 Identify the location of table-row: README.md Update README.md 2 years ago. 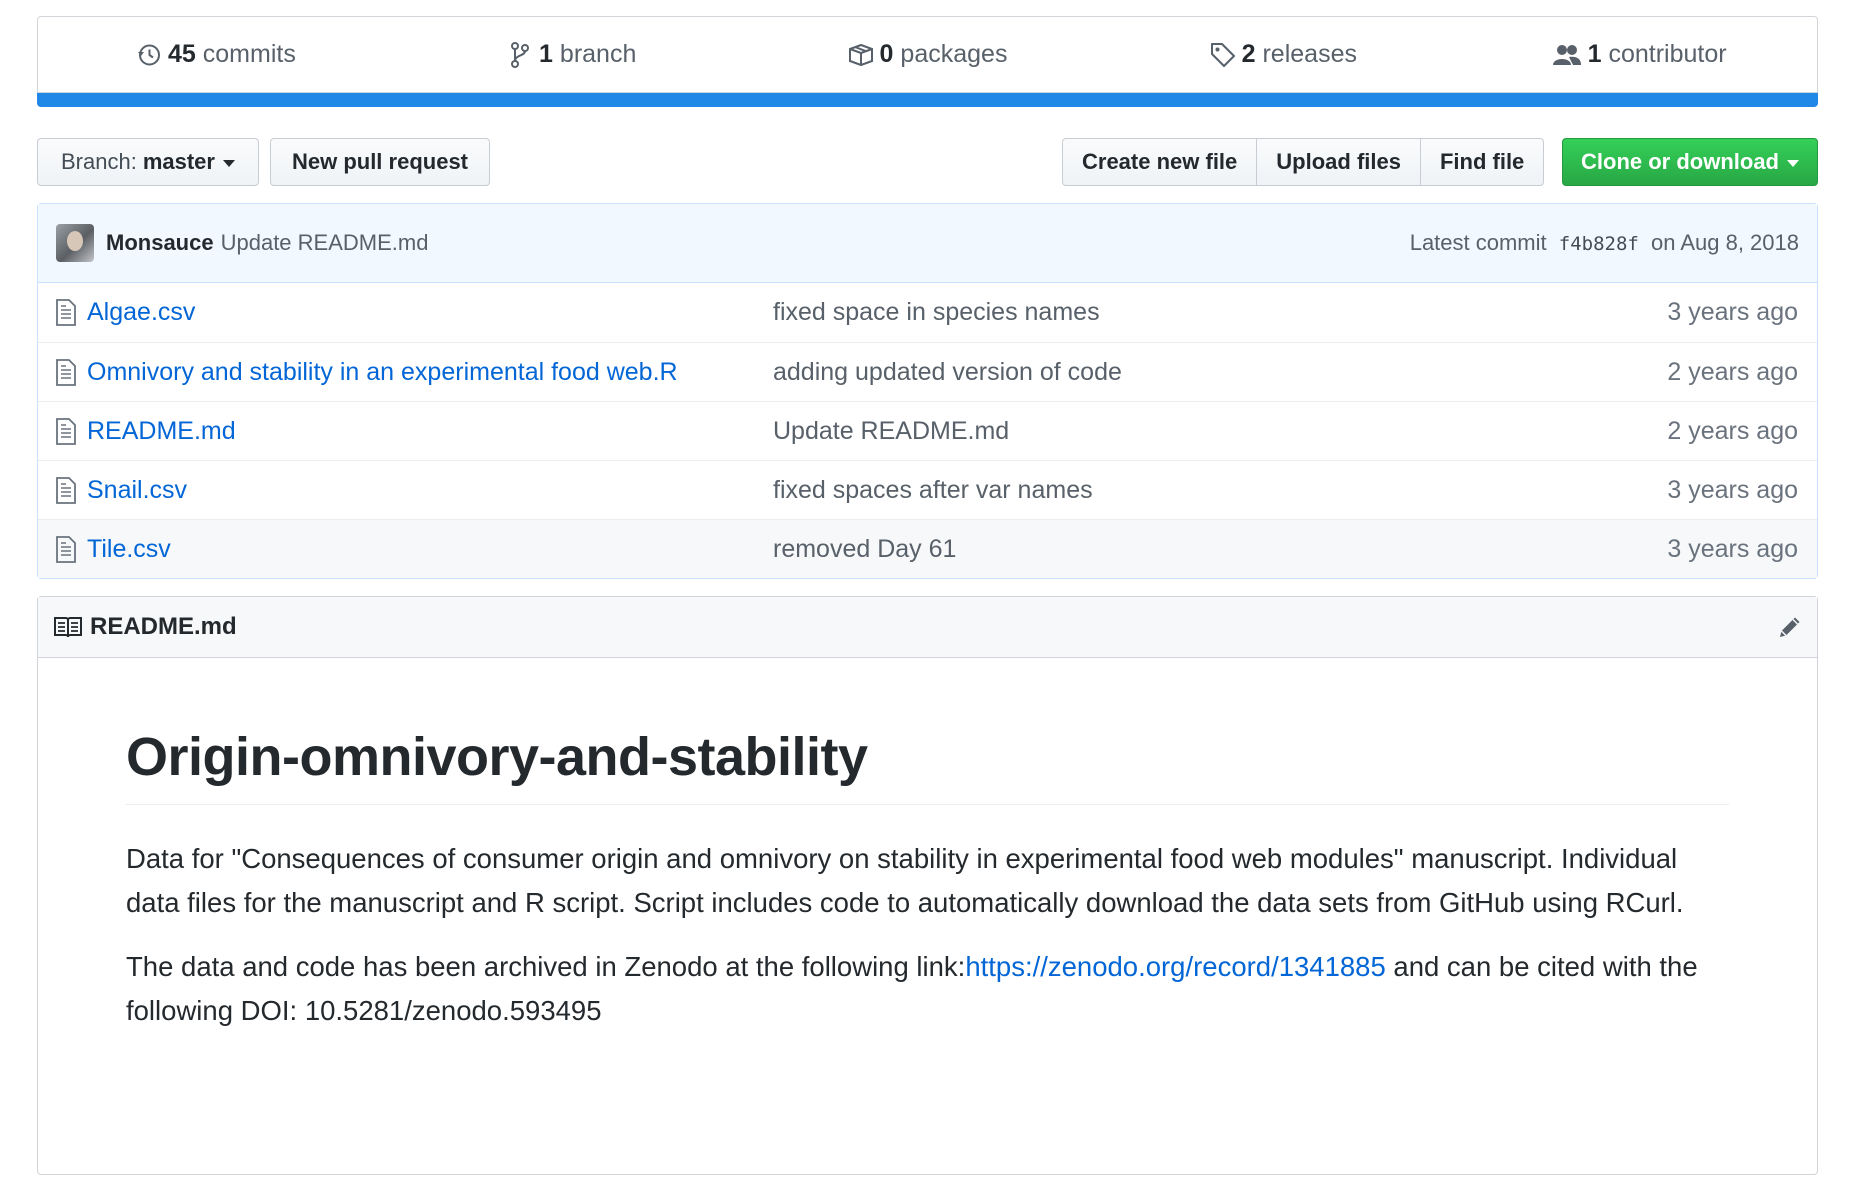
(927, 430).